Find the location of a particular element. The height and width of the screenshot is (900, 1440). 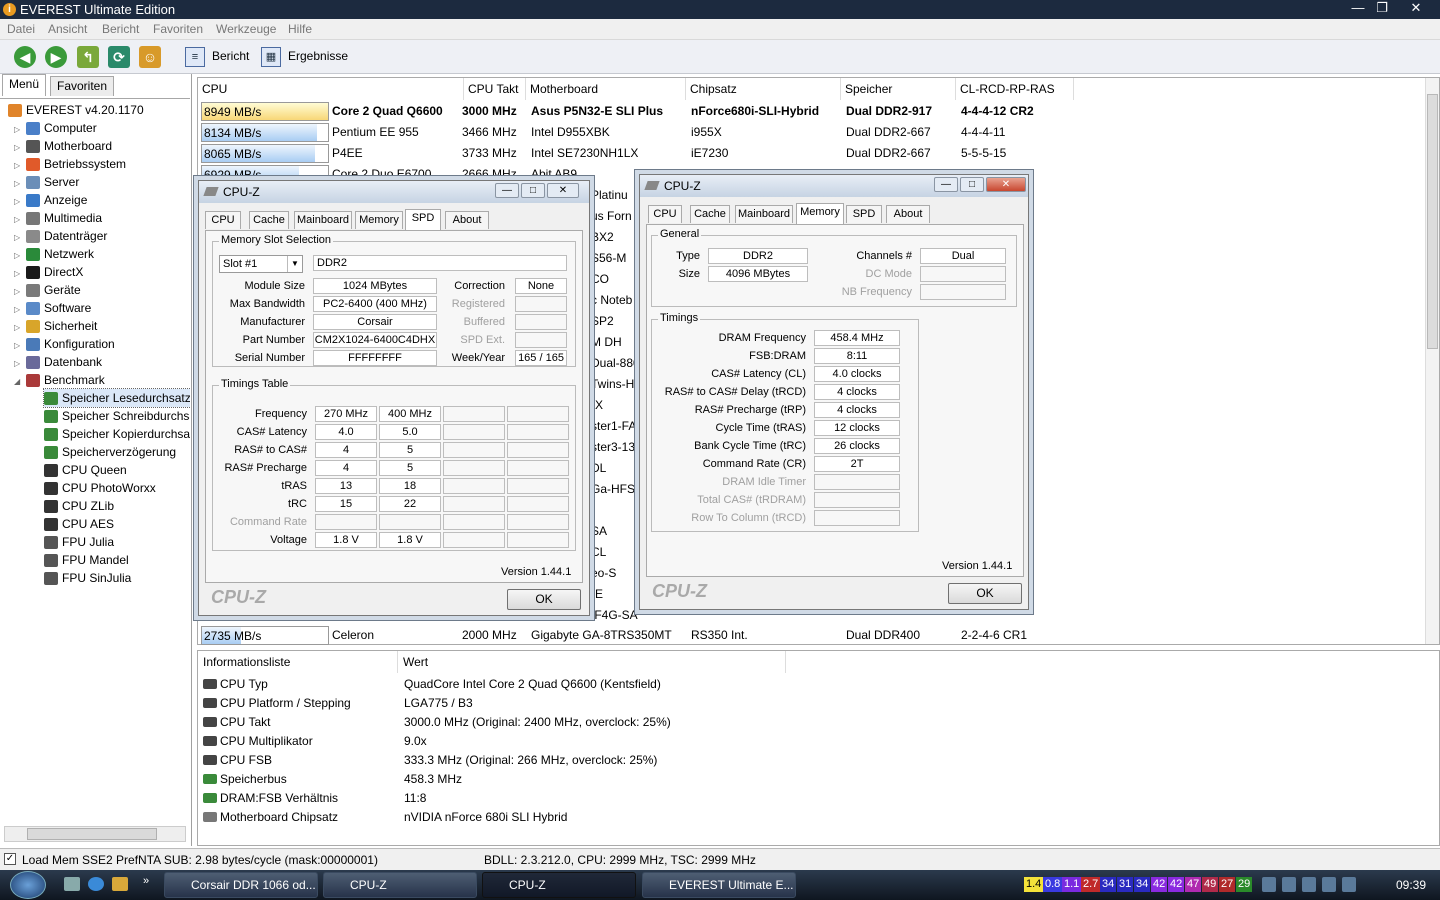

tree-item-7: ▷ Datenträger is located at coordinates (60, 236).